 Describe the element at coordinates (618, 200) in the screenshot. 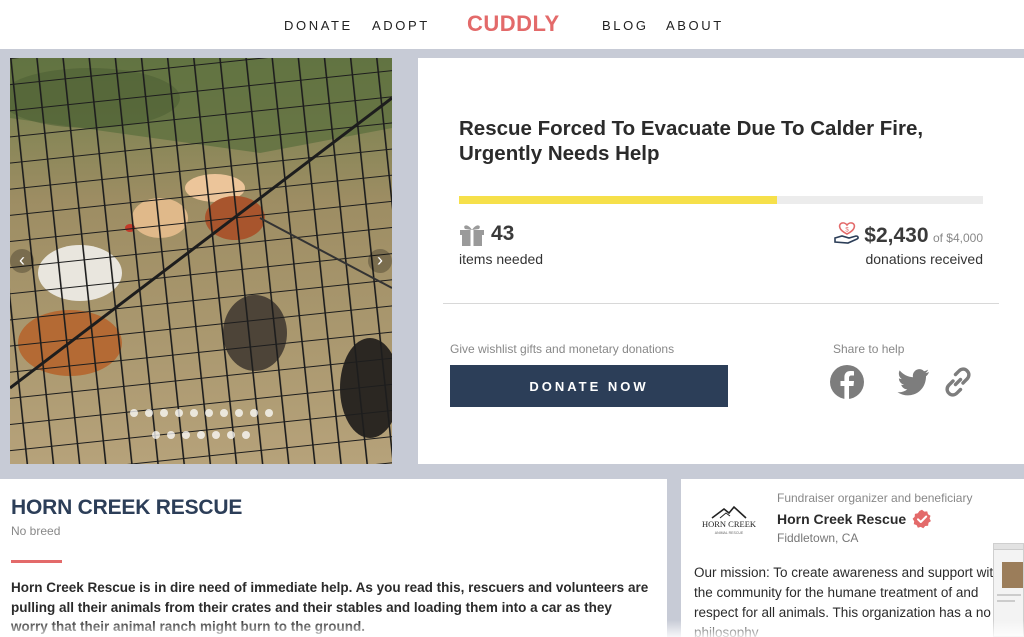

I see `progress-fill` at that location.